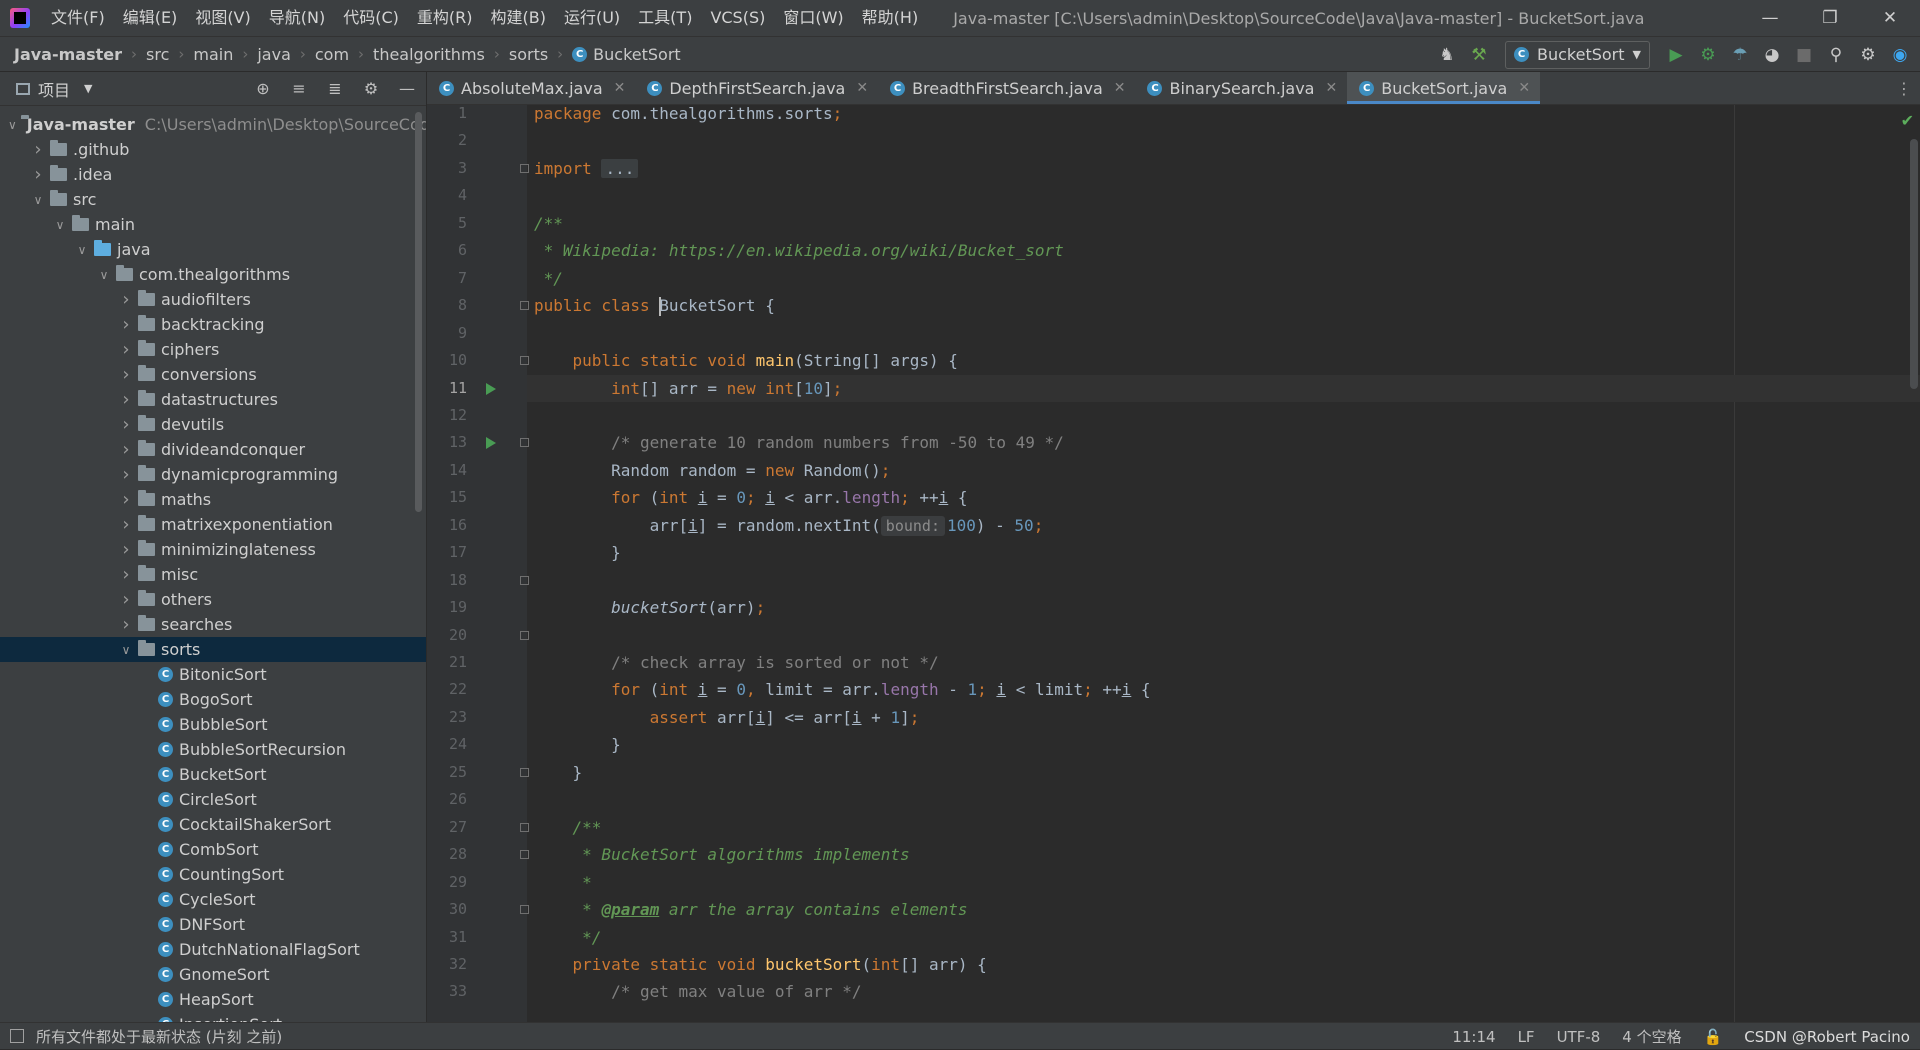  I want to click on menu-item: 构建(B), so click(518, 18).